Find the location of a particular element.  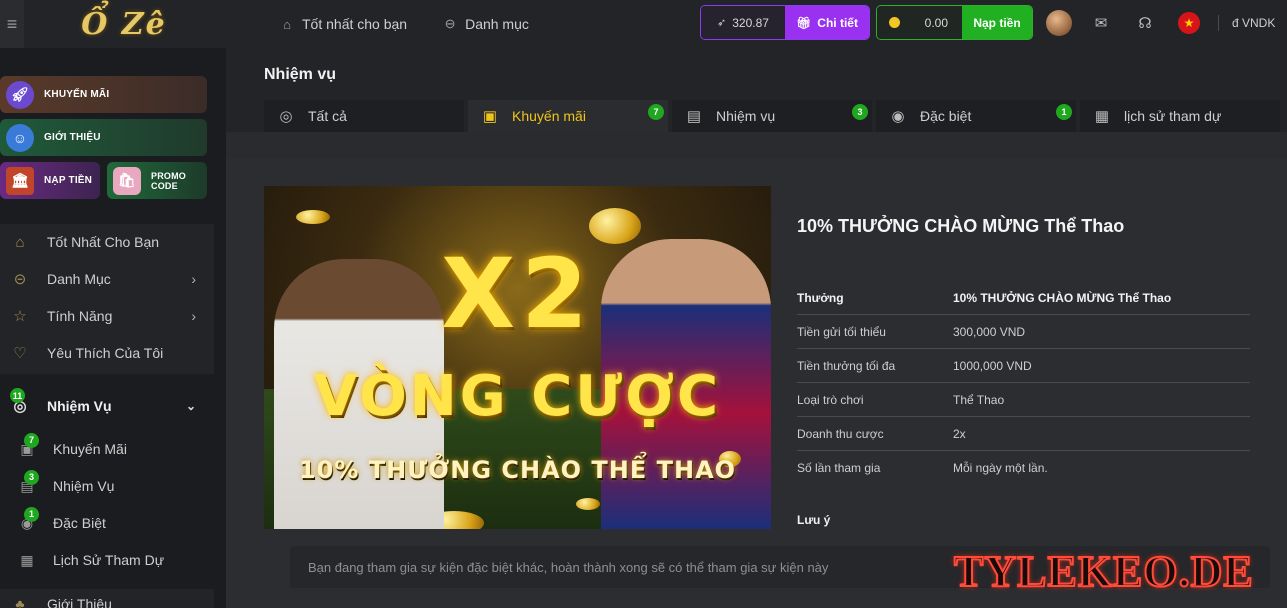

watermark-logo: TYLEKEO.DE is located at coordinates (1103, 571).